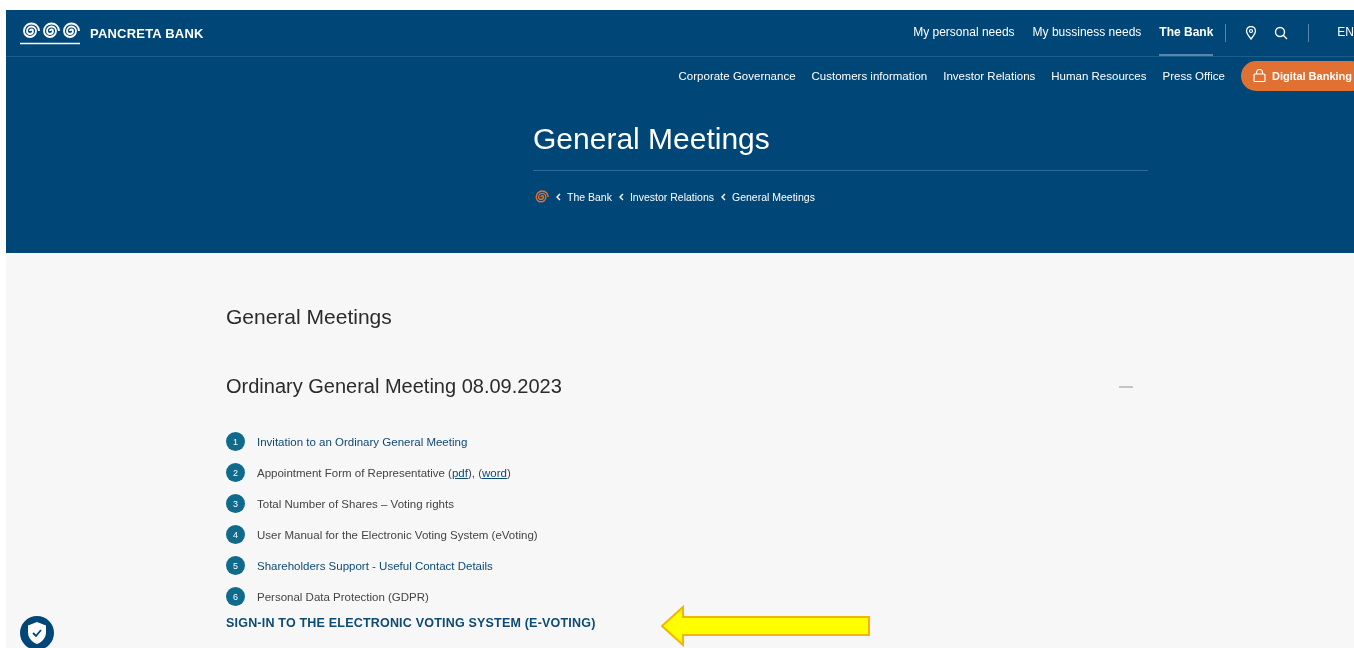 The image size is (1354, 648). What do you see at coordinates (840, 146) in the screenshot?
I see `page-title: General Meetings` at bounding box center [840, 146].